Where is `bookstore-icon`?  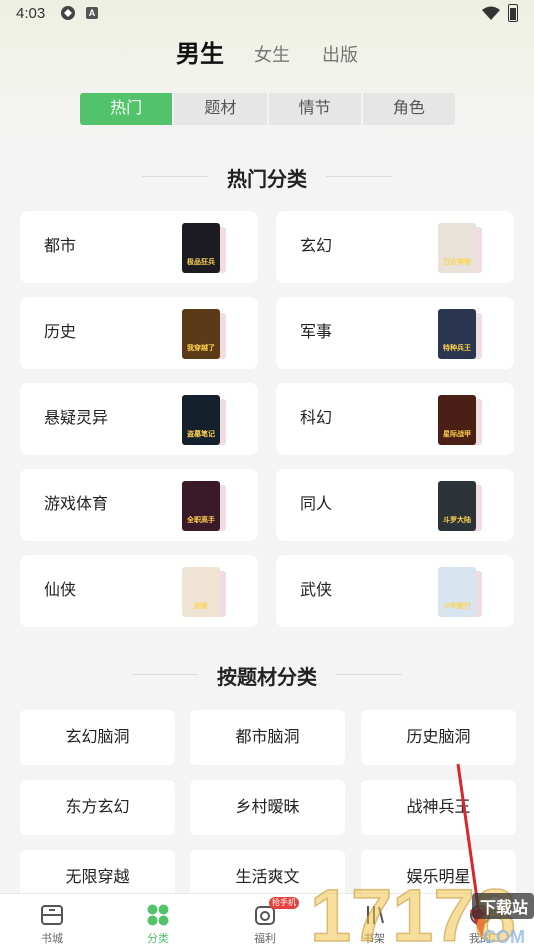
bookstore-icon is located at coordinates (52, 915).